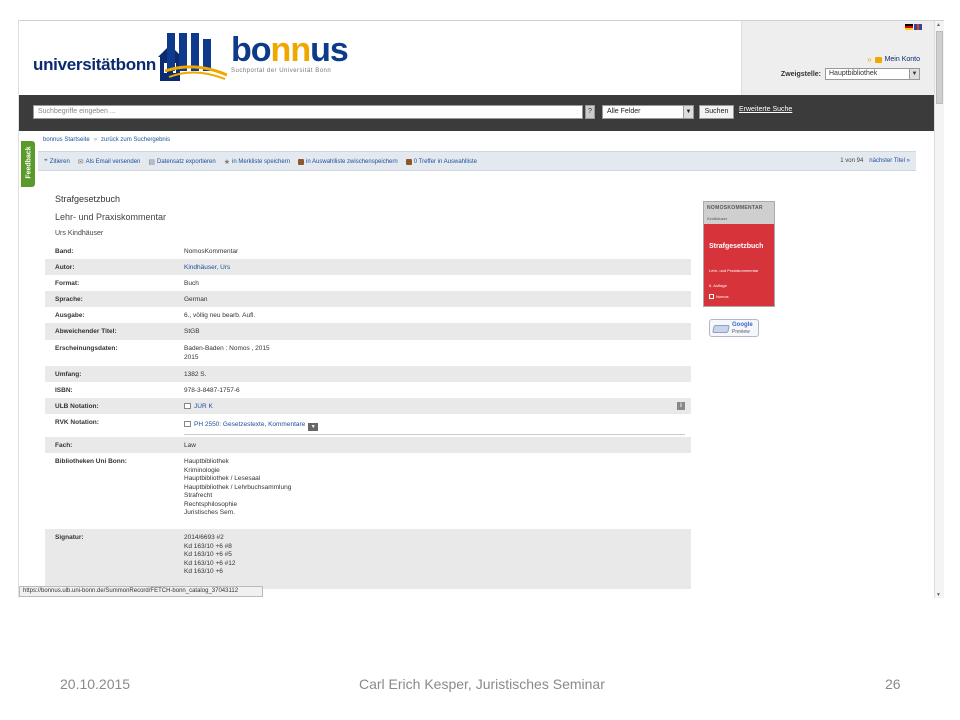  What do you see at coordinates (902, 59) in the screenshot?
I see `my-account-label: Mein Konto` at bounding box center [902, 59].